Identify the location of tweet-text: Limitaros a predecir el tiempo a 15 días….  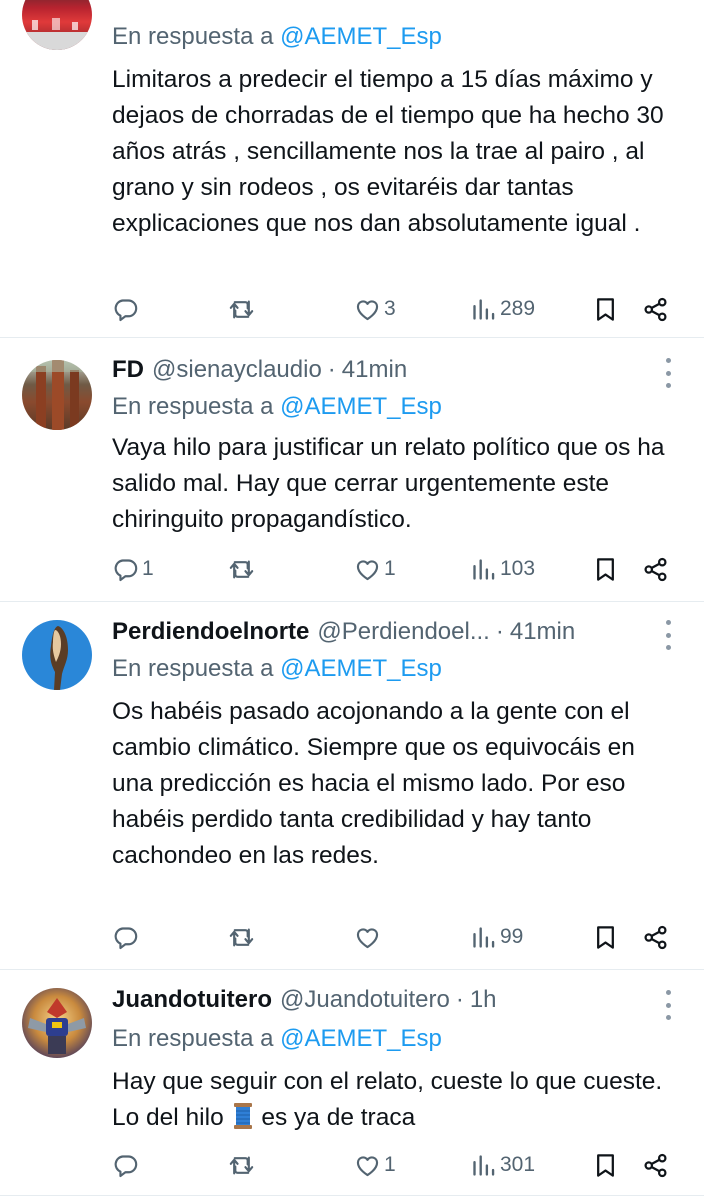
(388, 151).